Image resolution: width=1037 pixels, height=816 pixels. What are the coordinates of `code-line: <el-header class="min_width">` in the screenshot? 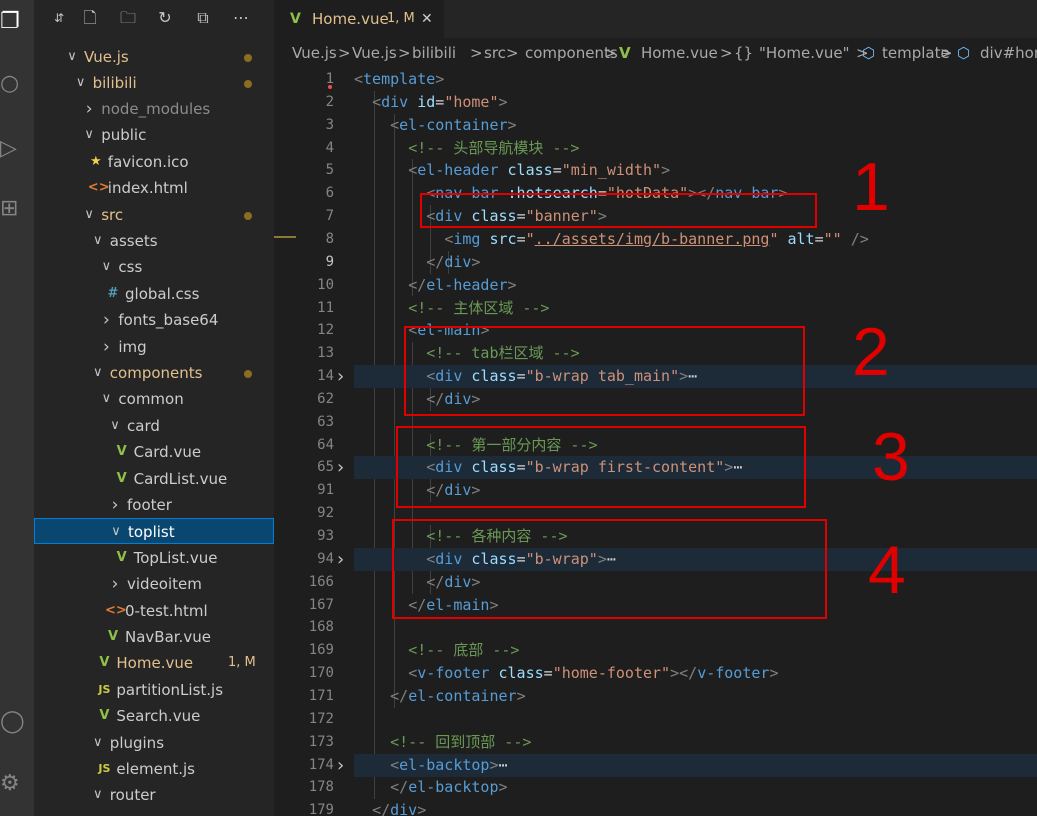 It's located at (695, 170).